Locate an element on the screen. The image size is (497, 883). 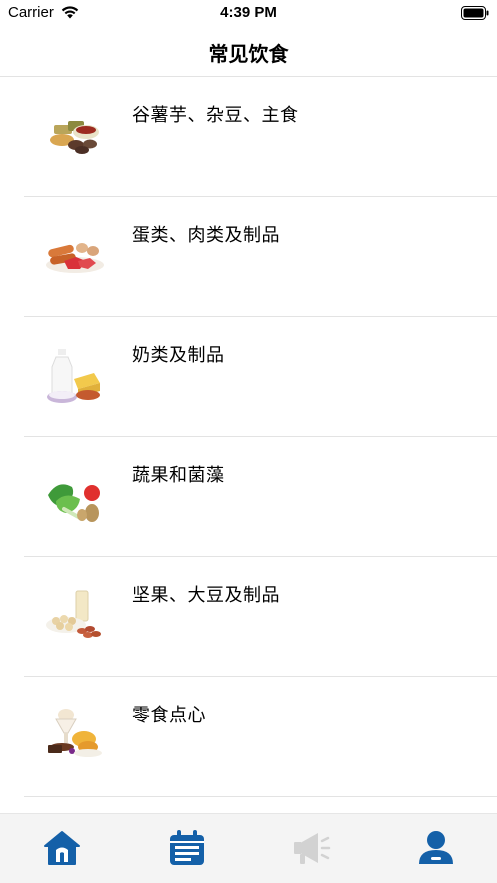
list-item-meat-eggs: 蛋类、肉类及制品 is located at coordinates (260, 257).